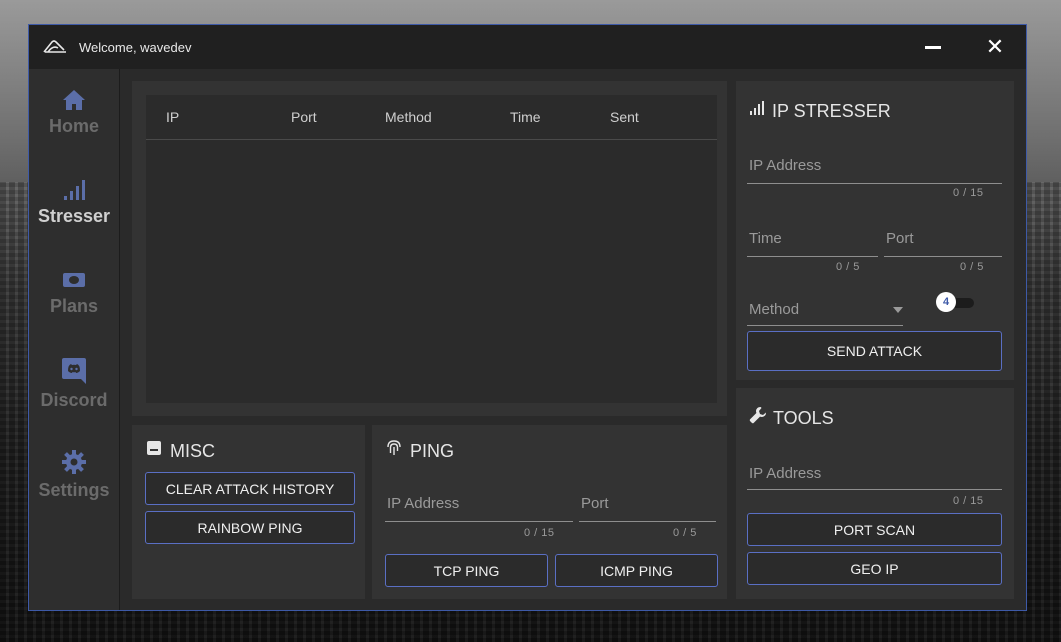  What do you see at coordinates (943, 242) in the screenshot?
I see `stresser-port-input: Port` at bounding box center [943, 242].